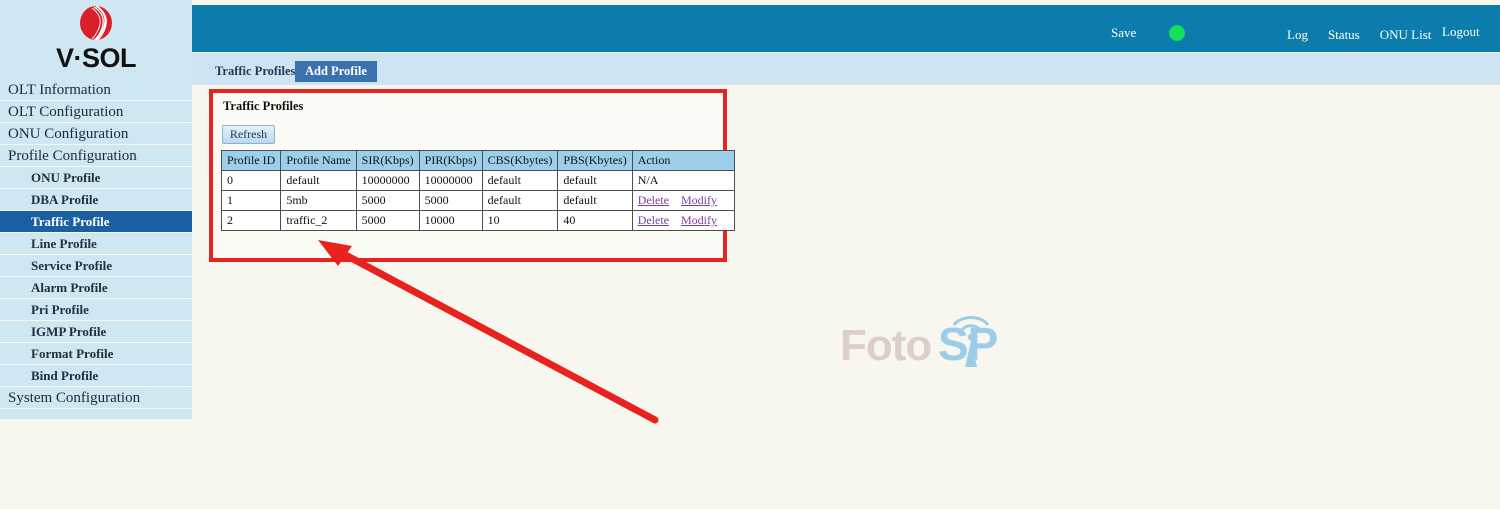 This screenshot has height=509, width=1500. What do you see at coordinates (846, 28) in the screenshot?
I see `top-header-bar: Save Log Status ONU List Logout` at bounding box center [846, 28].